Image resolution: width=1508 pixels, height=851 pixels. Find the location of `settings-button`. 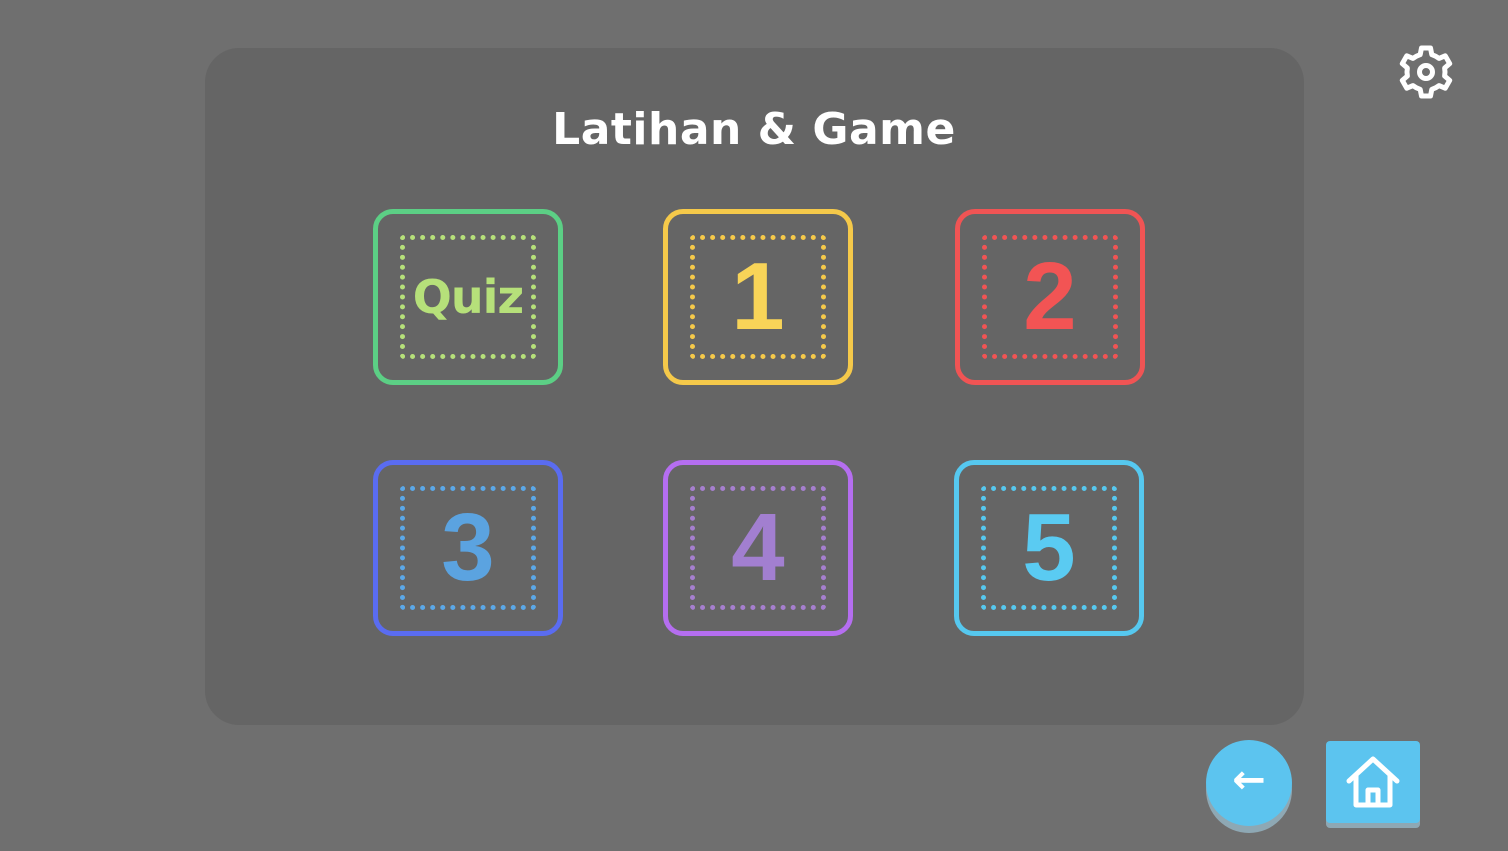

settings-button is located at coordinates (1426, 72).